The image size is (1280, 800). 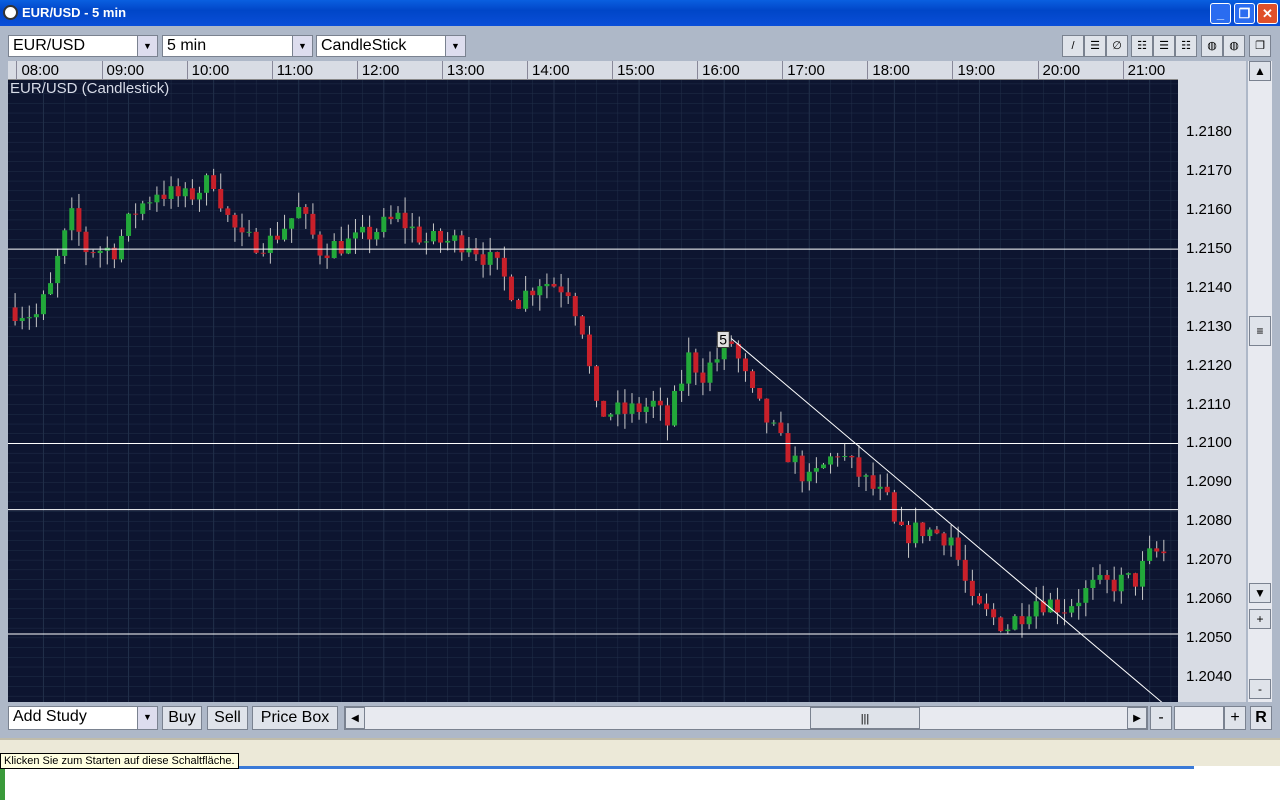 What do you see at coordinates (125, 70) in the screenshot?
I see `time-tick-label: 09:00` at bounding box center [125, 70].